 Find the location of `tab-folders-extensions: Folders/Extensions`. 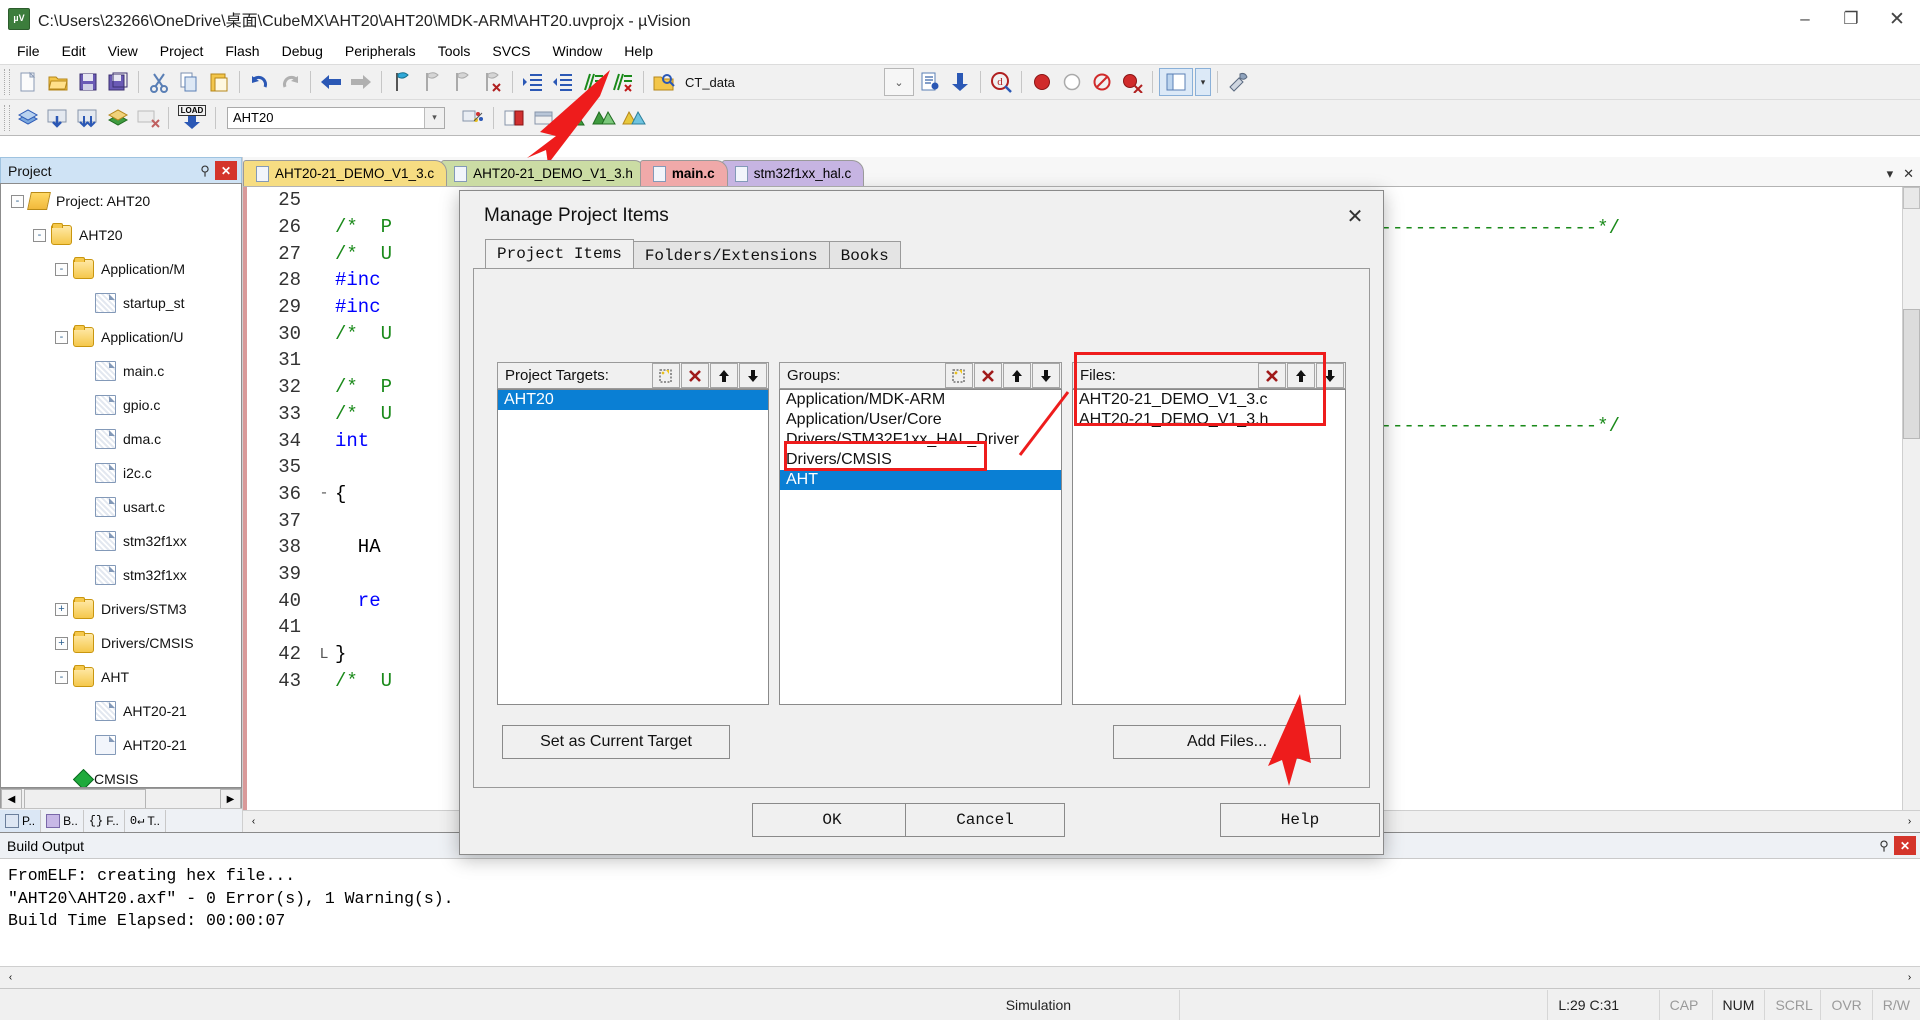

tab-folders-extensions: Folders/Extensions is located at coordinates (731, 255).